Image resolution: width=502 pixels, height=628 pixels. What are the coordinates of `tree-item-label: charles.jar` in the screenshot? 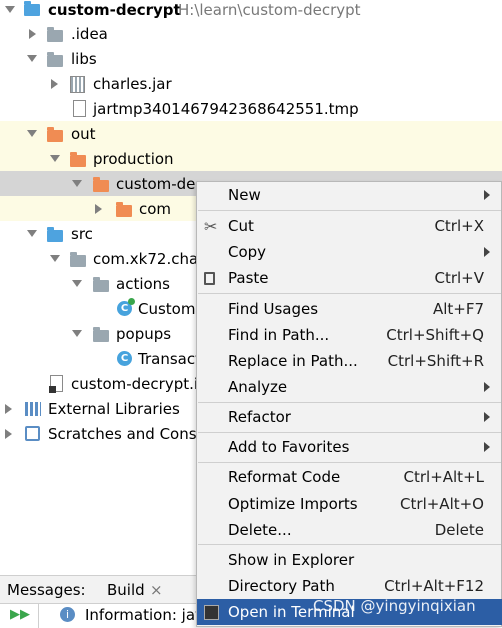 It's located at (132, 83).